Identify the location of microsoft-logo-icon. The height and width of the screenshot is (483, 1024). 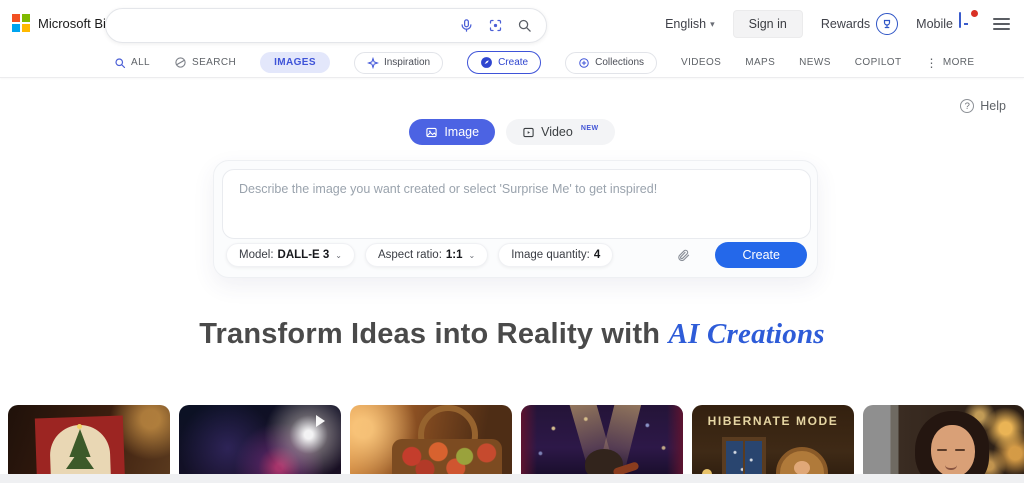
(21, 23).